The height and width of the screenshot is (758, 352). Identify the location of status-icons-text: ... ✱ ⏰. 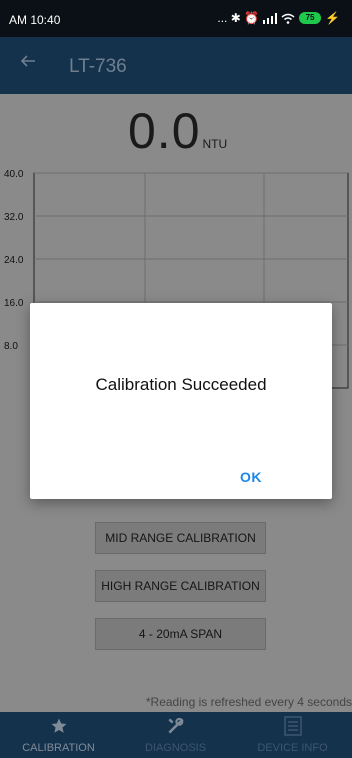
(238, 18).